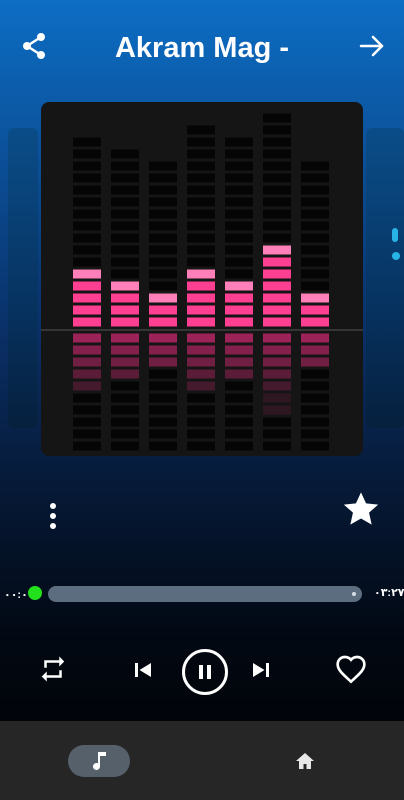  I want to click on previous-button, so click(143, 670).